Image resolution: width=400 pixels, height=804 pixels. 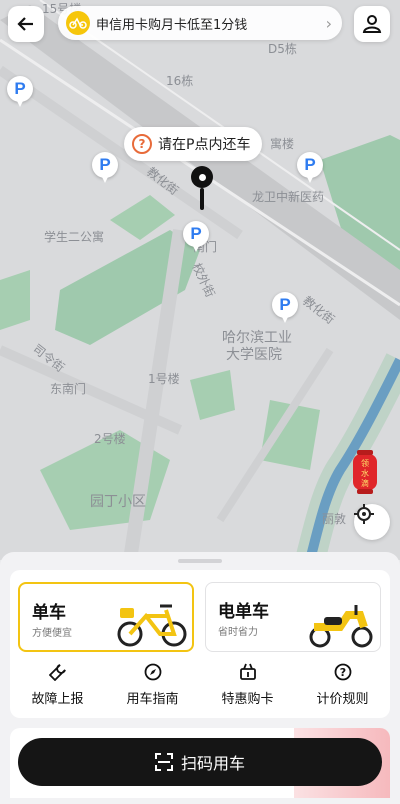 I want to click on map-label: 学生二公寓, so click(x=74, y=237).